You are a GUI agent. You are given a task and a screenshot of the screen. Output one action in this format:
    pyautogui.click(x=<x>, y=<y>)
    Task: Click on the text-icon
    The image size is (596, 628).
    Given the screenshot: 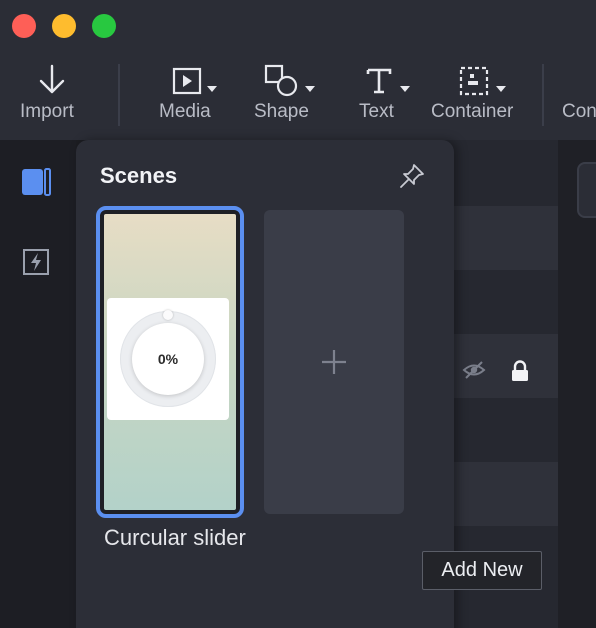 What is the action you would take?
    pyautogui.click(x=379, y=81)
    